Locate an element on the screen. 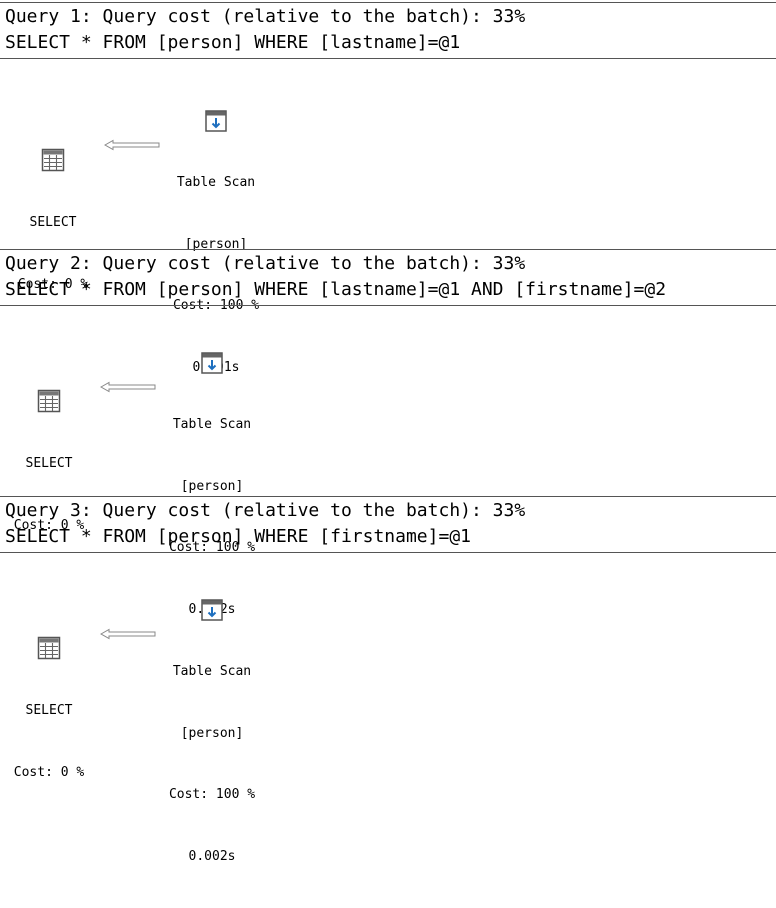  table-scan-node: Table Scan [person] Cost: 100 % 0.002s is located at coordinates (212, 733).